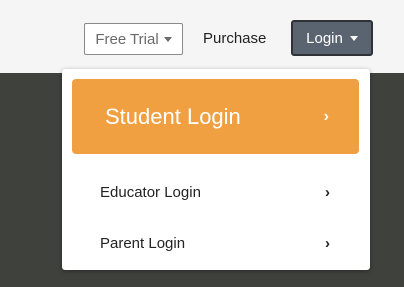 Image resolution: width=404 pixels, height=287 pixels. I want to click on parent-login-item: Parent Login ›, so click(216, 244).